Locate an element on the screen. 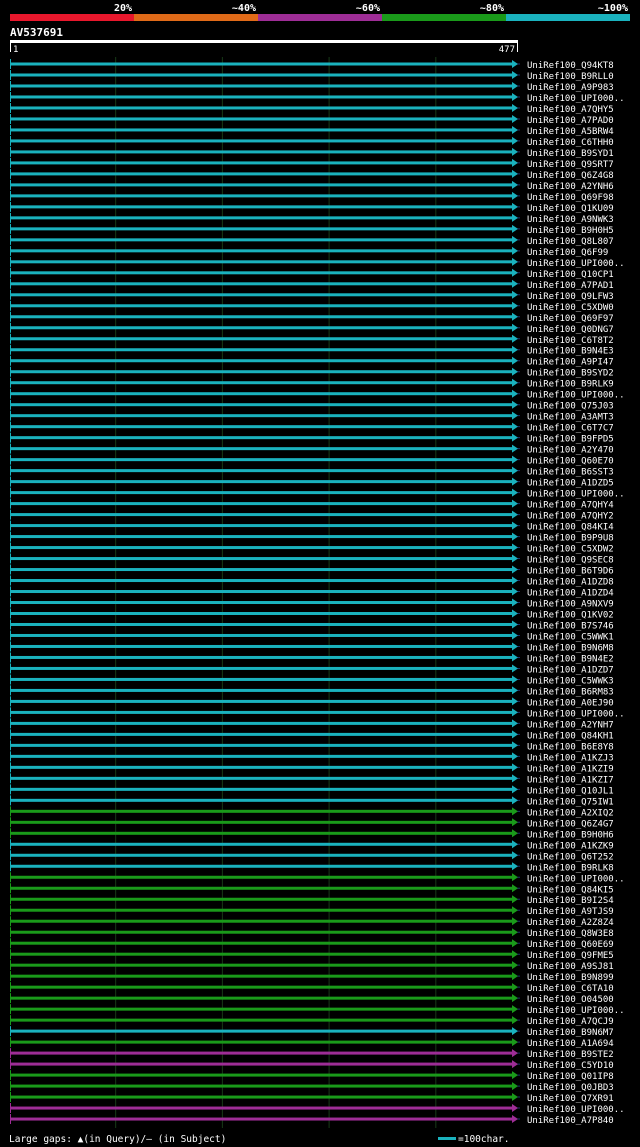 This screenshot has height=1147, width=640. hit-row: UniRef100_A1DZD4 is located at coordinates (312, 592).